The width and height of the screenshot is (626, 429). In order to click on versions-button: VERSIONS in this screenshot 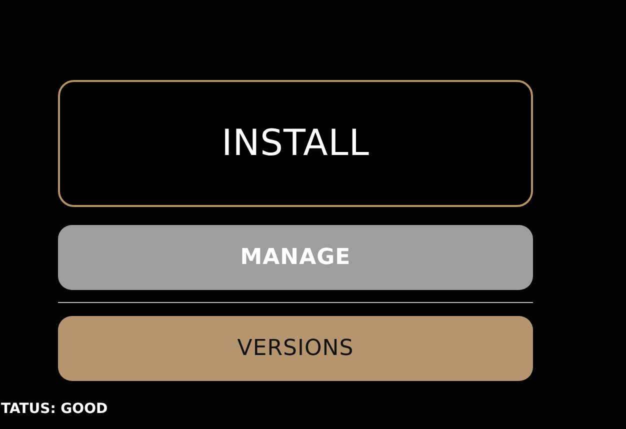, I will do `click(295, 348)`.